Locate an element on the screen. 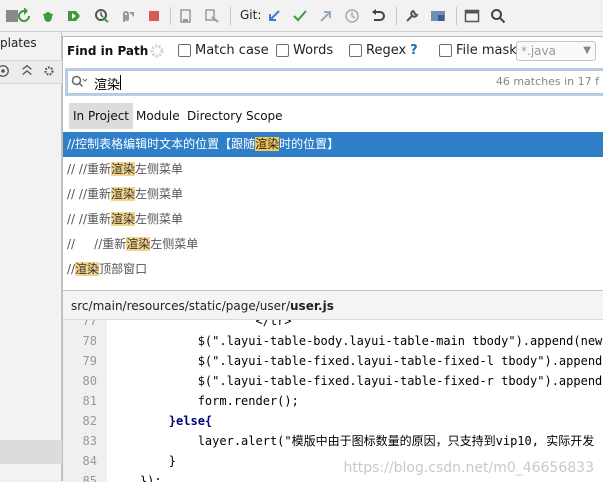 The height and width of the screenshot is (482, 603). tab-directory: Directory is located at coordinates (214, 116).